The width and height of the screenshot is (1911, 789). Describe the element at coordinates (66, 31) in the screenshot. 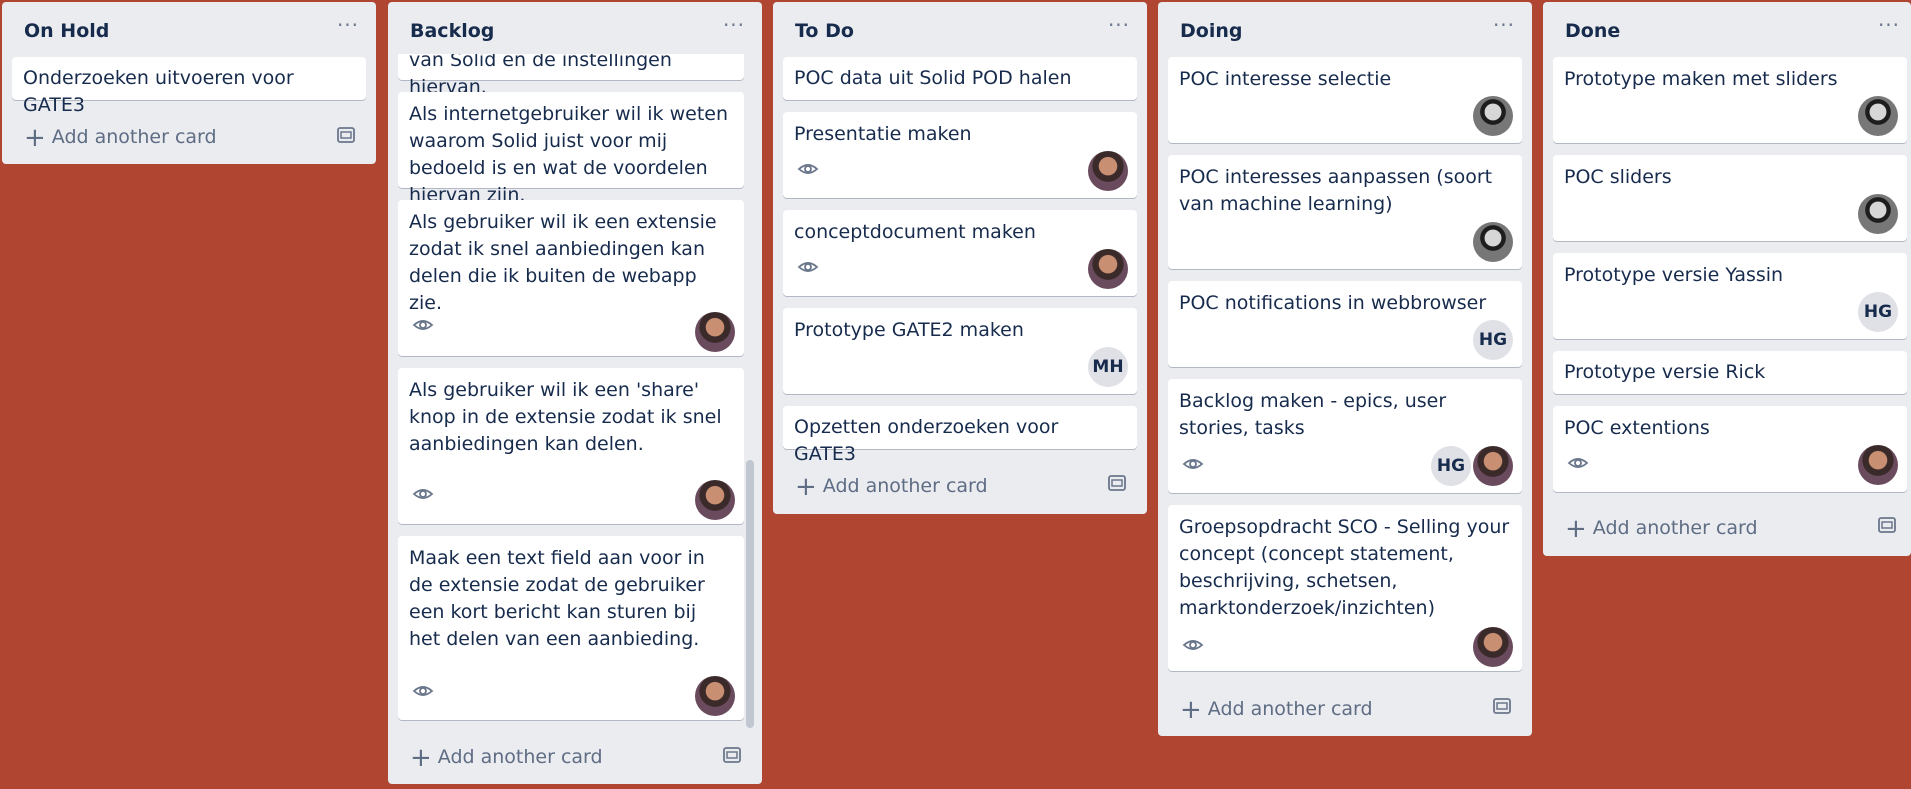

I see `list-title: On Hold` at that location.